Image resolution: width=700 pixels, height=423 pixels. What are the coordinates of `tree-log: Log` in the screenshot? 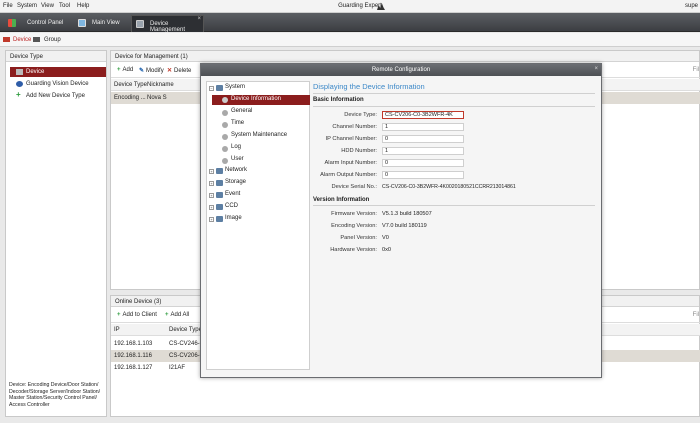 It's located at (236, 149).